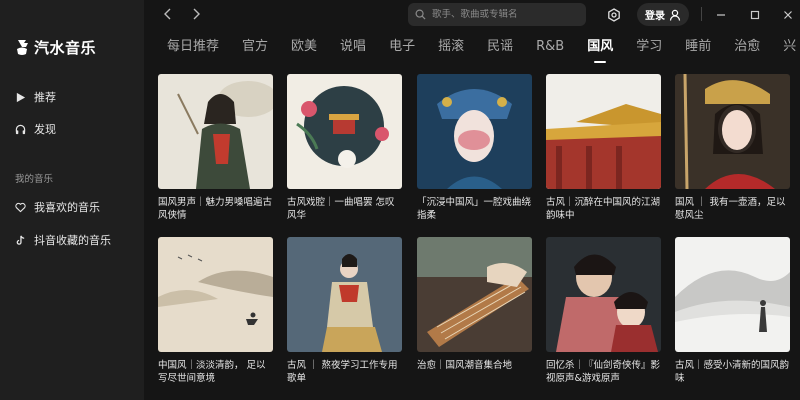 Image resolution: width=800 pixels, height=400 pixels. I want to click on minimize-icon, so click(721, 15).